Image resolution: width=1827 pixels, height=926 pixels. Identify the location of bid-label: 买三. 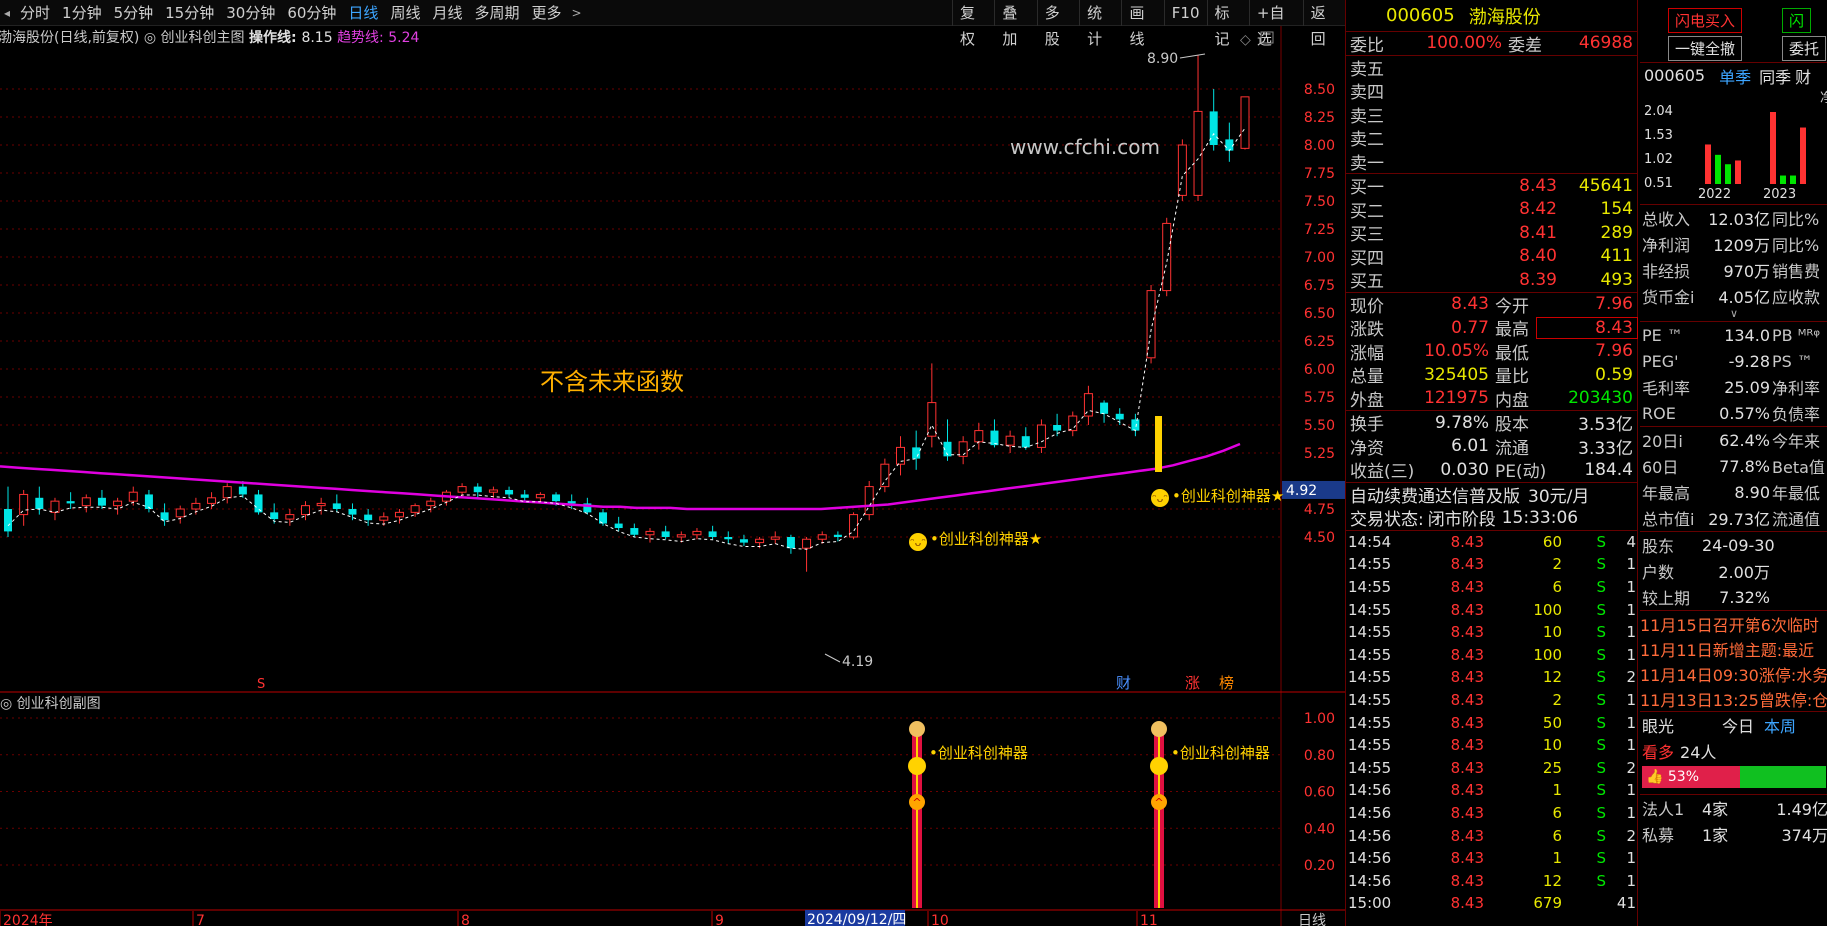
(1367, 235).